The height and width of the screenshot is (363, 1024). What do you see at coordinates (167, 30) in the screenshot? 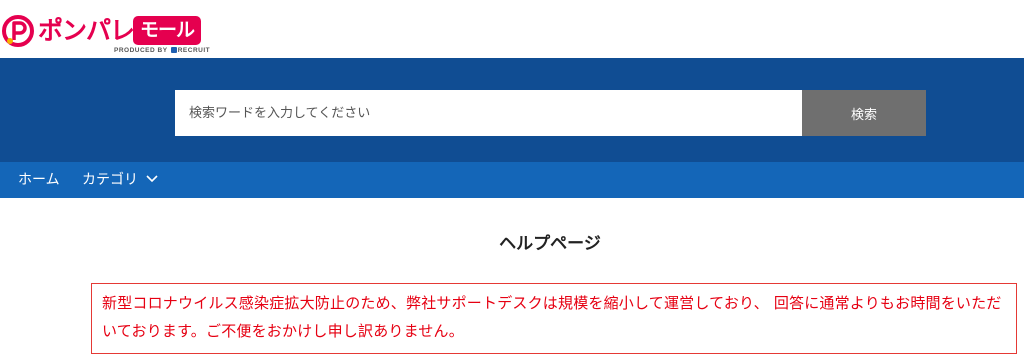
I see `logo-badge: モール` at bounding box center [167, 30].